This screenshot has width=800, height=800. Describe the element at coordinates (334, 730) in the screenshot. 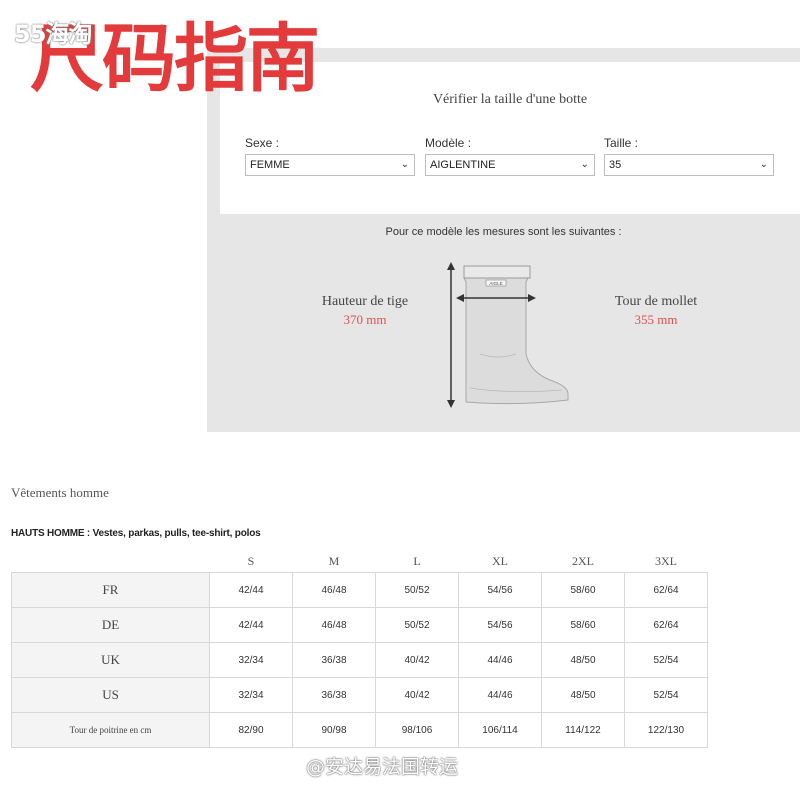

I see `table-cell: 90/98` at that location.